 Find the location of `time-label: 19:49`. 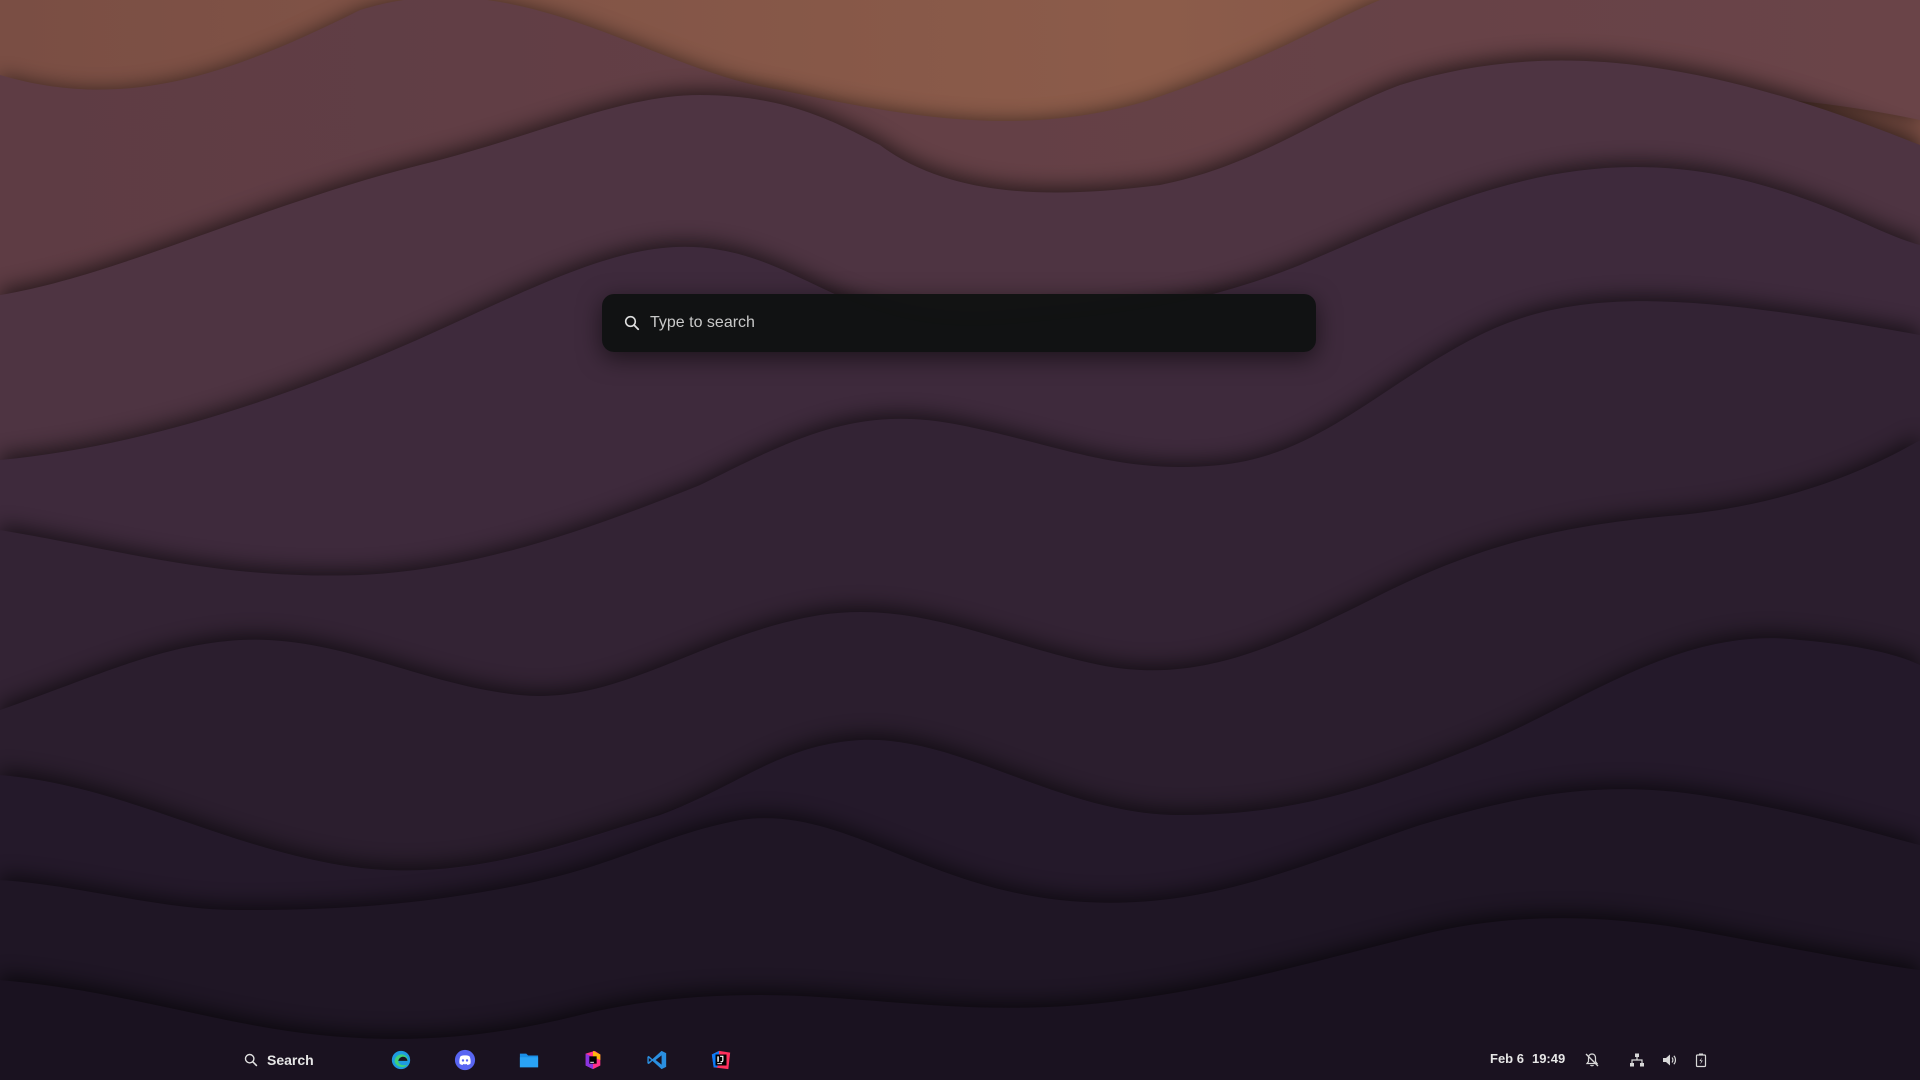

time-label: 19:49 is located at coordinates (1548, 1058).